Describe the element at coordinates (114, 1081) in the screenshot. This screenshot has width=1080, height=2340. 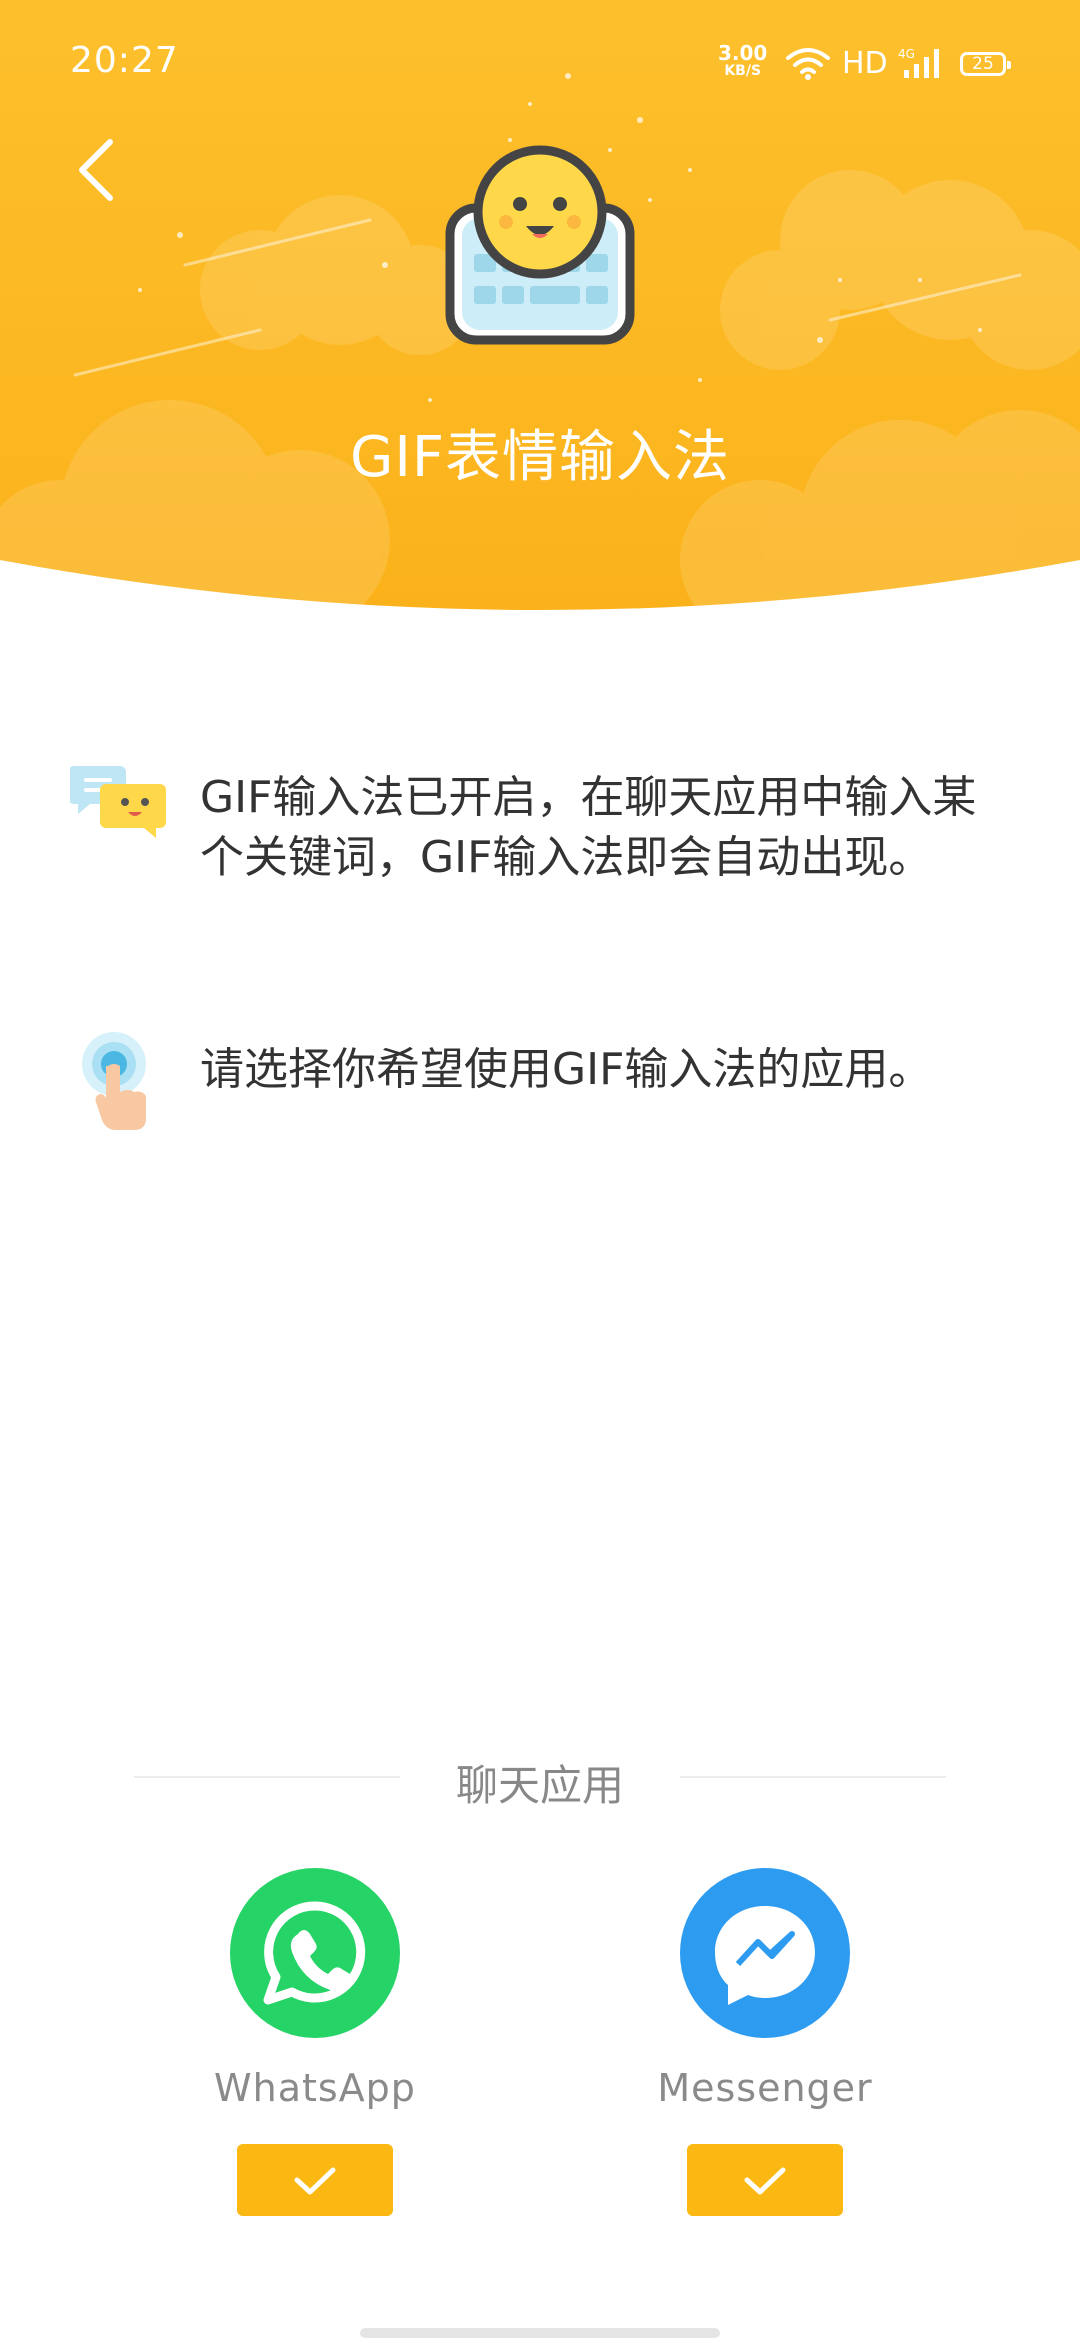
I see `tap-hand-icon` at that location.